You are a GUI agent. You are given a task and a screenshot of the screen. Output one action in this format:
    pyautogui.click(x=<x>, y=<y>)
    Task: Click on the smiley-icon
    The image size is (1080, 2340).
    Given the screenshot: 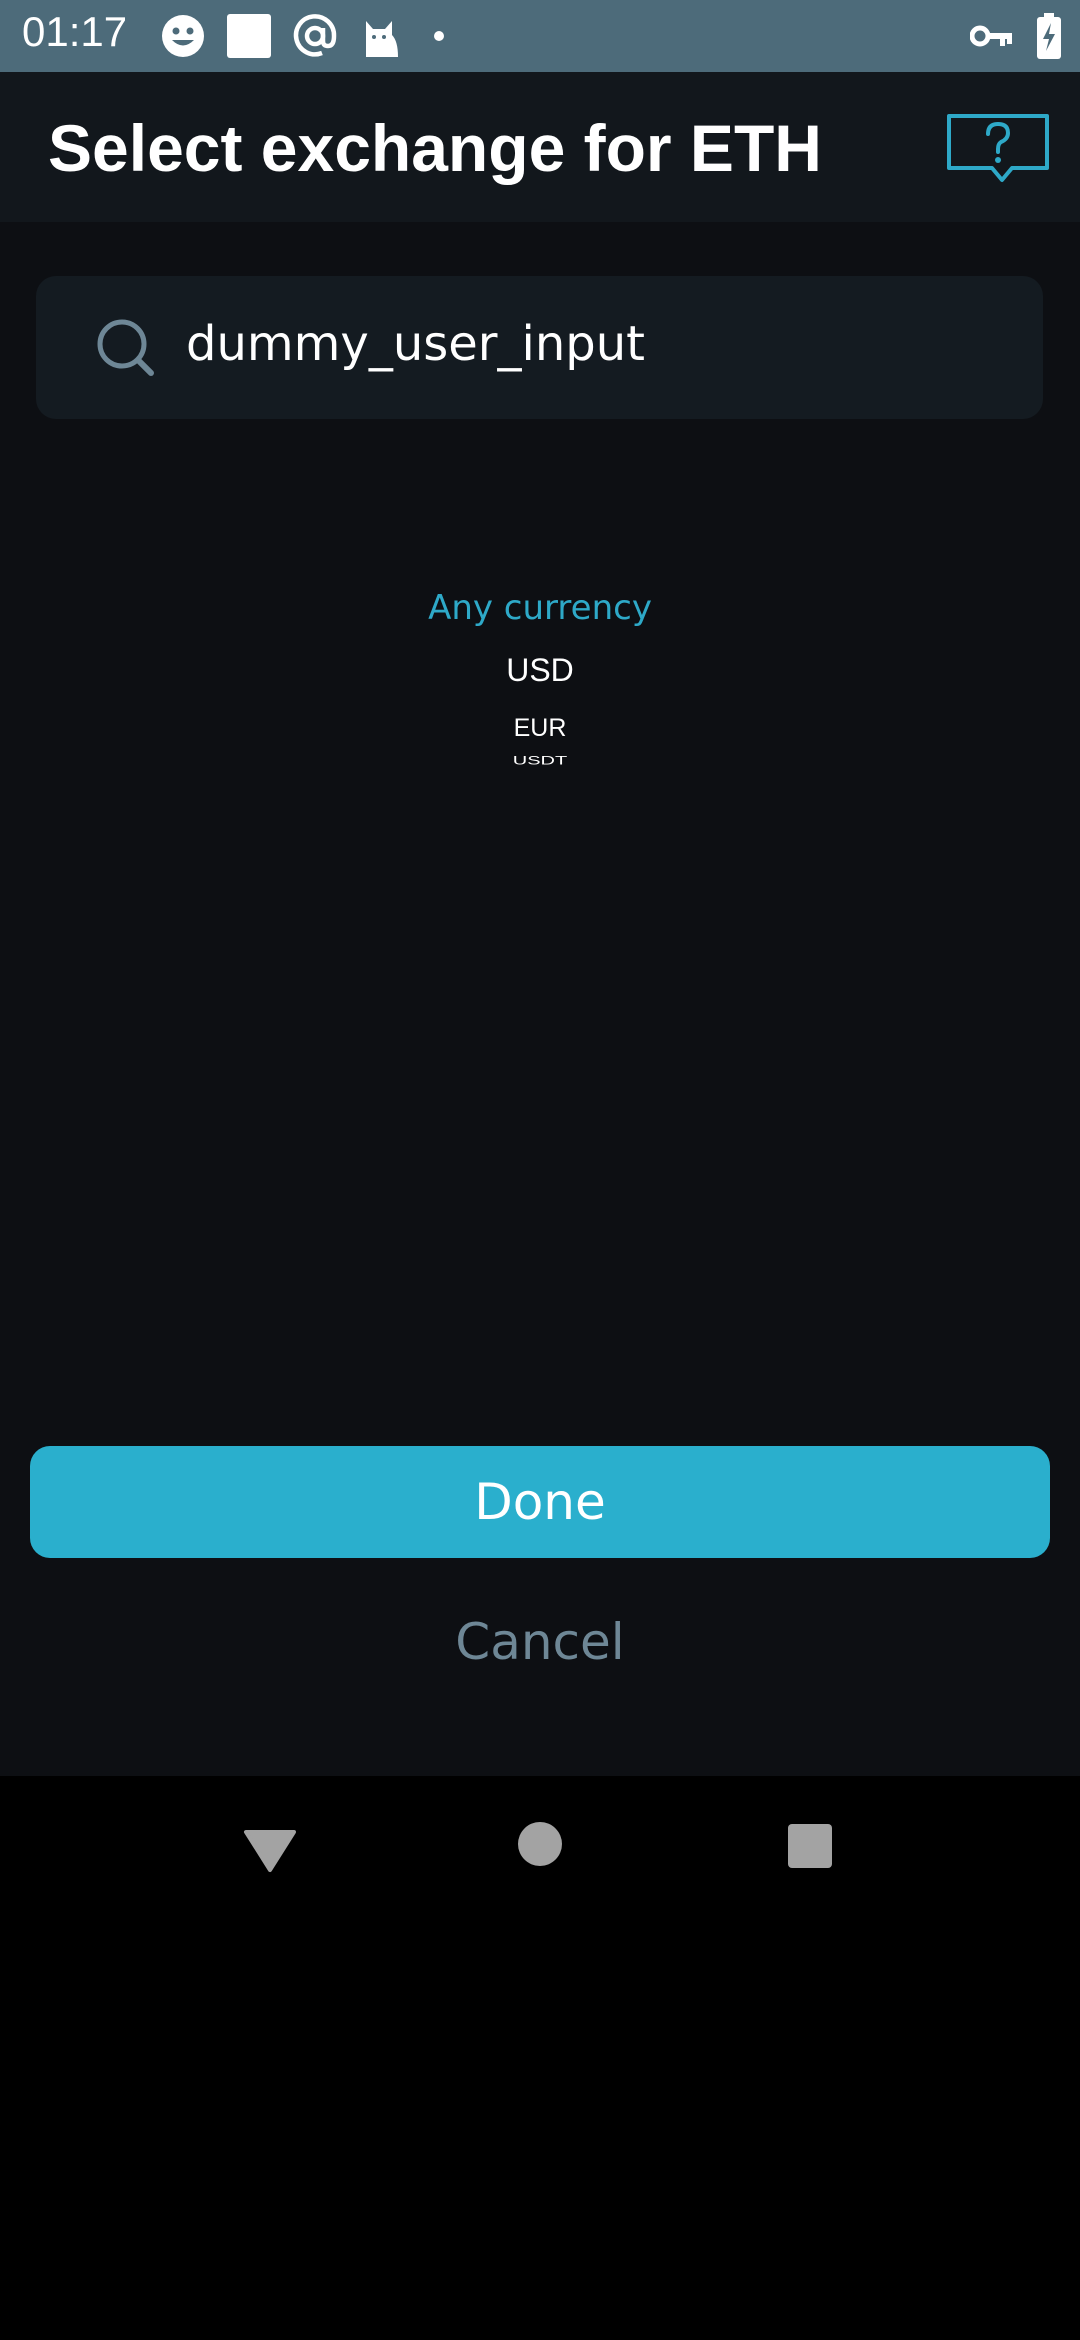 What is the action you would take?
    pyautogui.click(x=183, y=36)
    